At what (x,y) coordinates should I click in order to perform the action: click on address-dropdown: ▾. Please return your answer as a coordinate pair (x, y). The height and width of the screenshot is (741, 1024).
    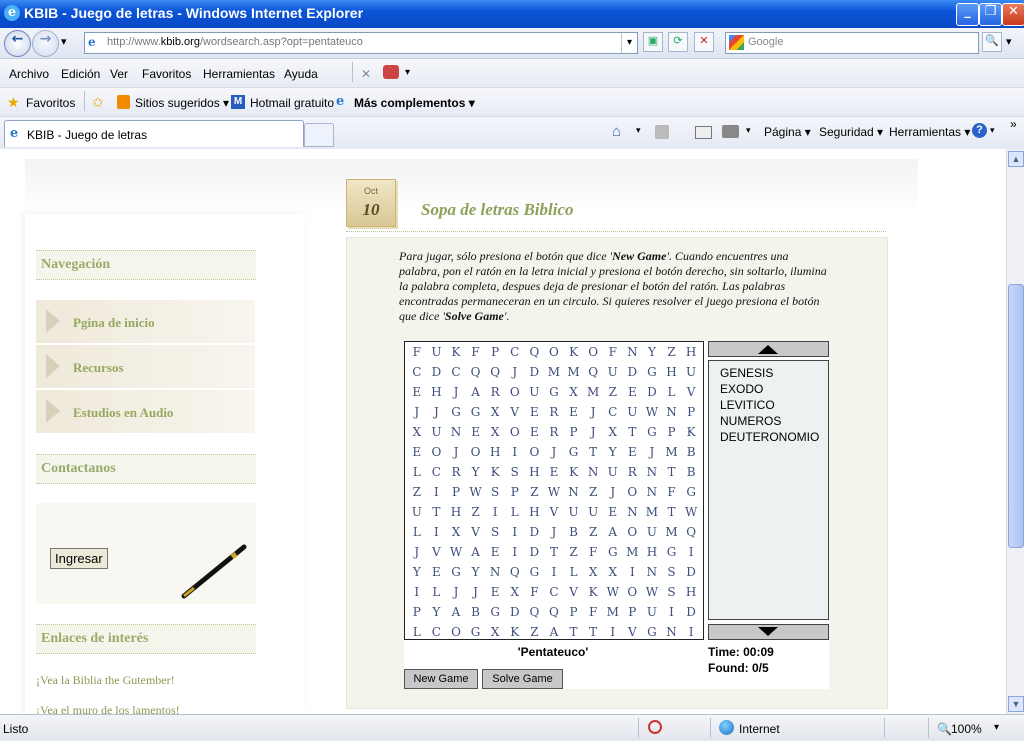
    Looking at the image, I should click on (629, 43).